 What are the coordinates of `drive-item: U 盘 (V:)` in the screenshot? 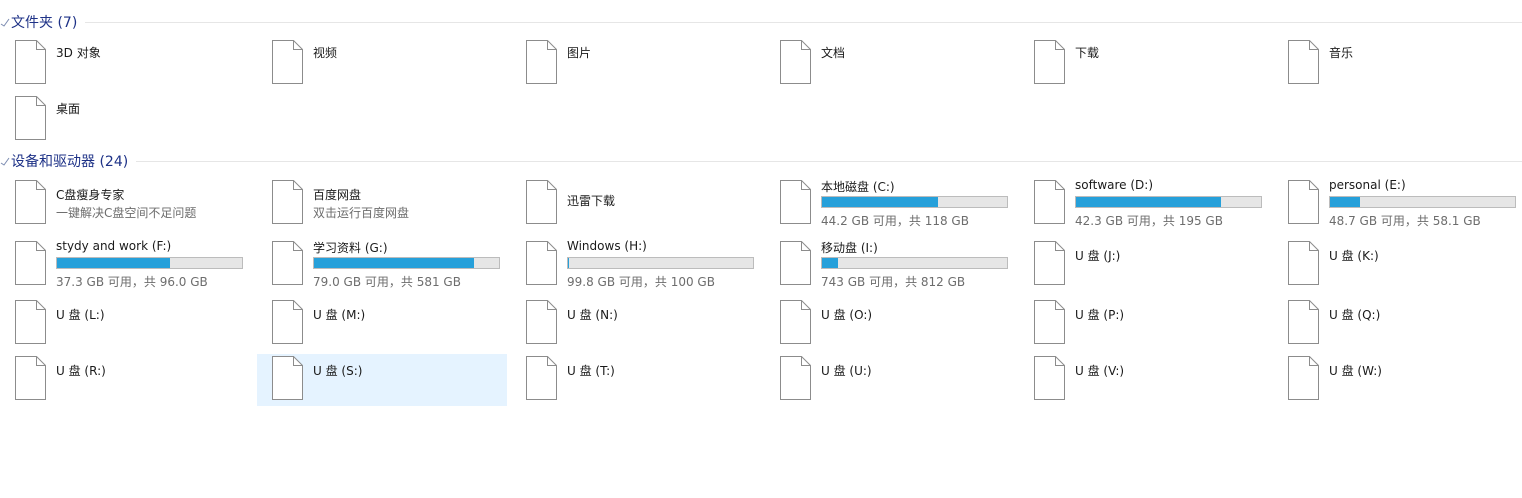 It's located at (1144, 380).